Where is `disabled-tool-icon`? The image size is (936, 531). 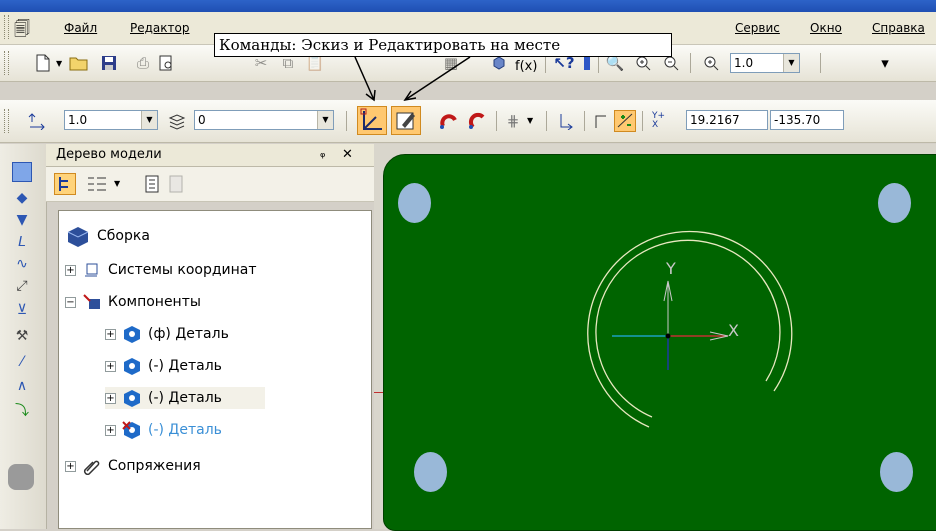
disabled-tool-icon is located at coordinates (21, 477).